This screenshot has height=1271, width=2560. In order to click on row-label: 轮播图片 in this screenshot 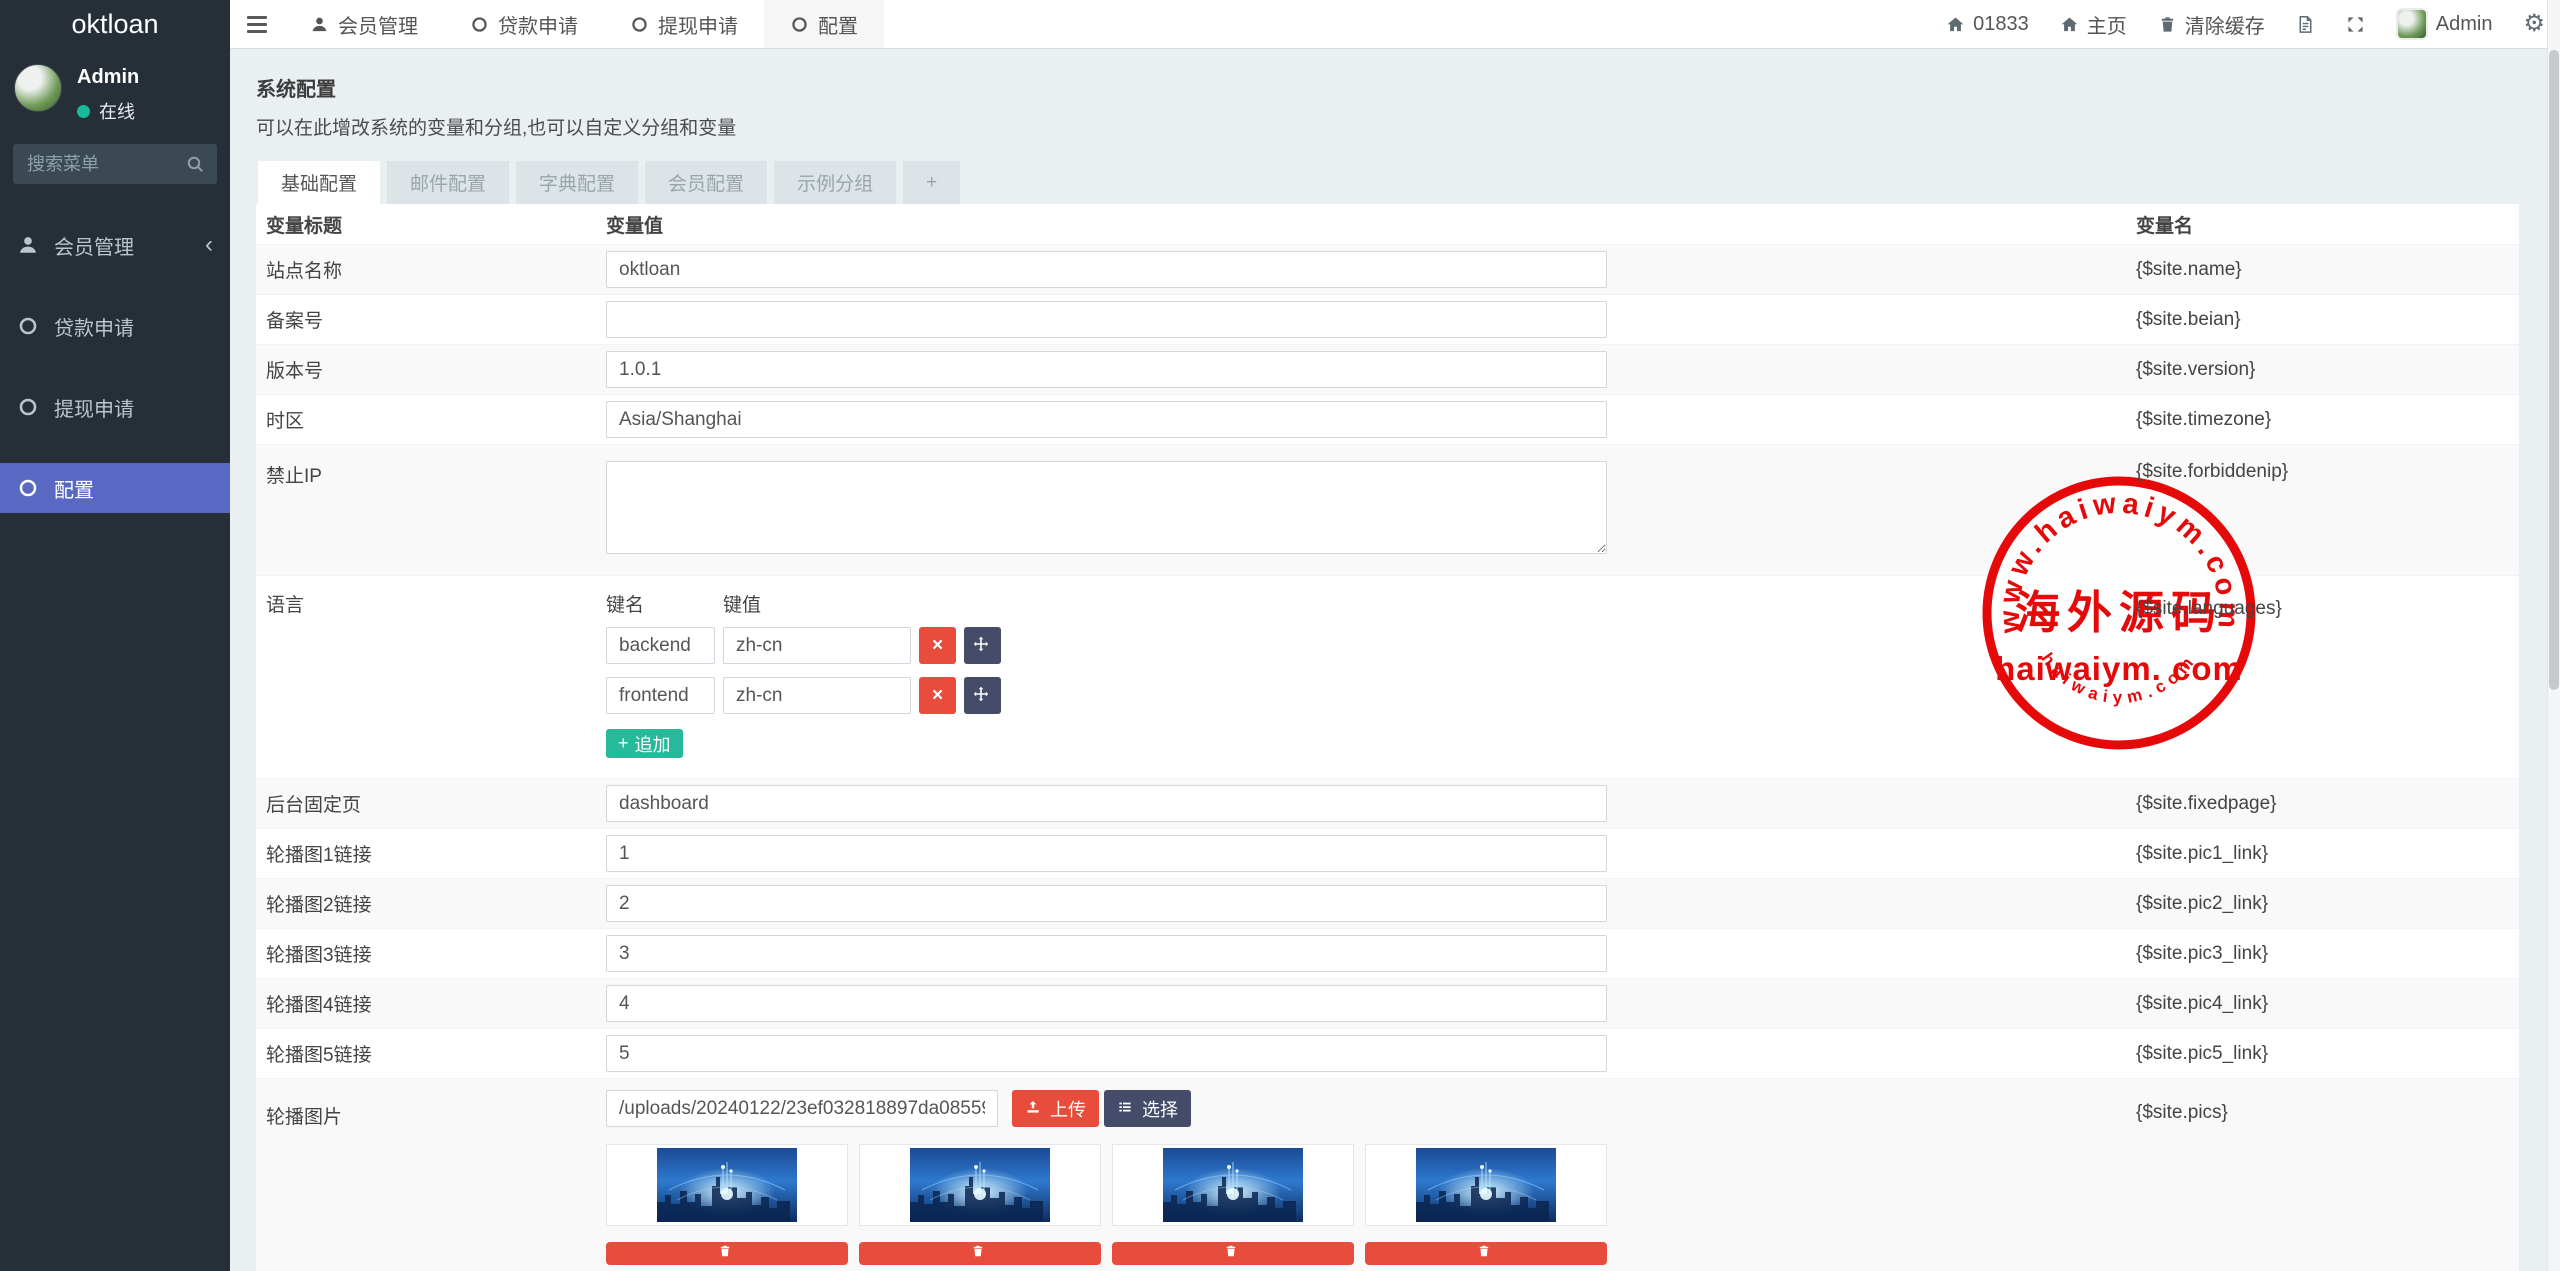, I will do `click(304, 1117)`.